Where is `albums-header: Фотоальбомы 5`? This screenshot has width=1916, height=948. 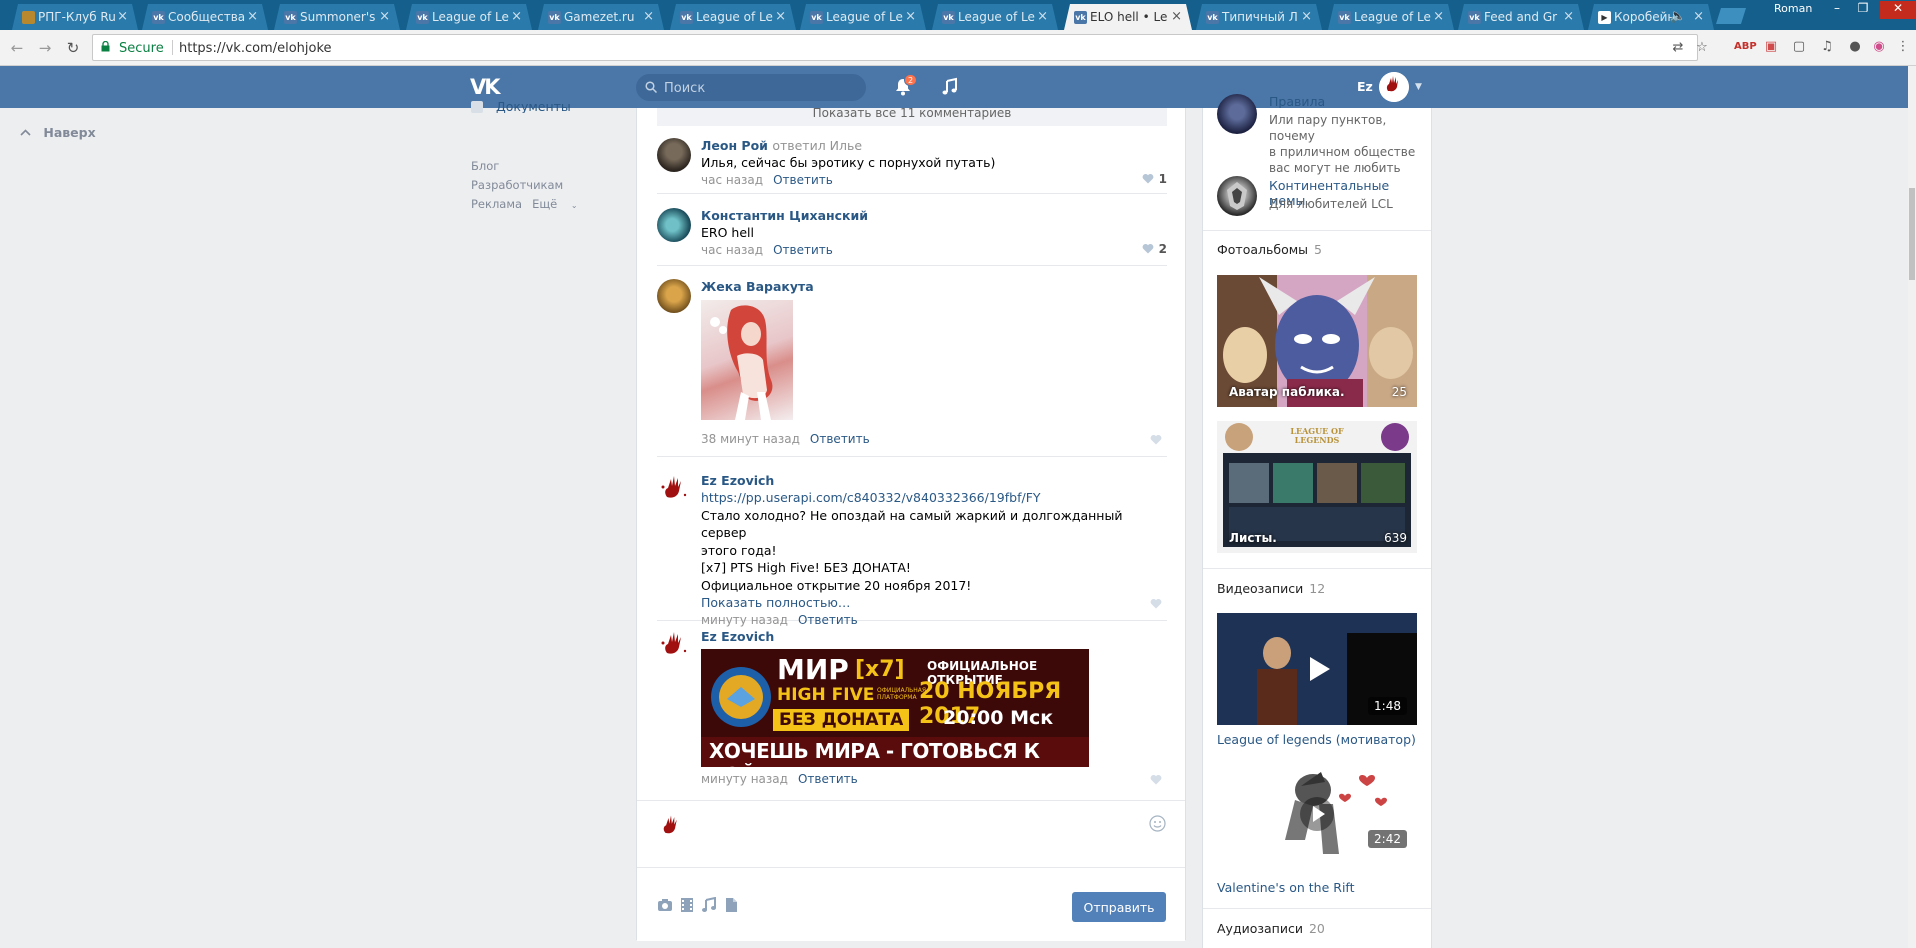 albums-header: Фотоальбомы 5 is located at coordinates (1269, 249).